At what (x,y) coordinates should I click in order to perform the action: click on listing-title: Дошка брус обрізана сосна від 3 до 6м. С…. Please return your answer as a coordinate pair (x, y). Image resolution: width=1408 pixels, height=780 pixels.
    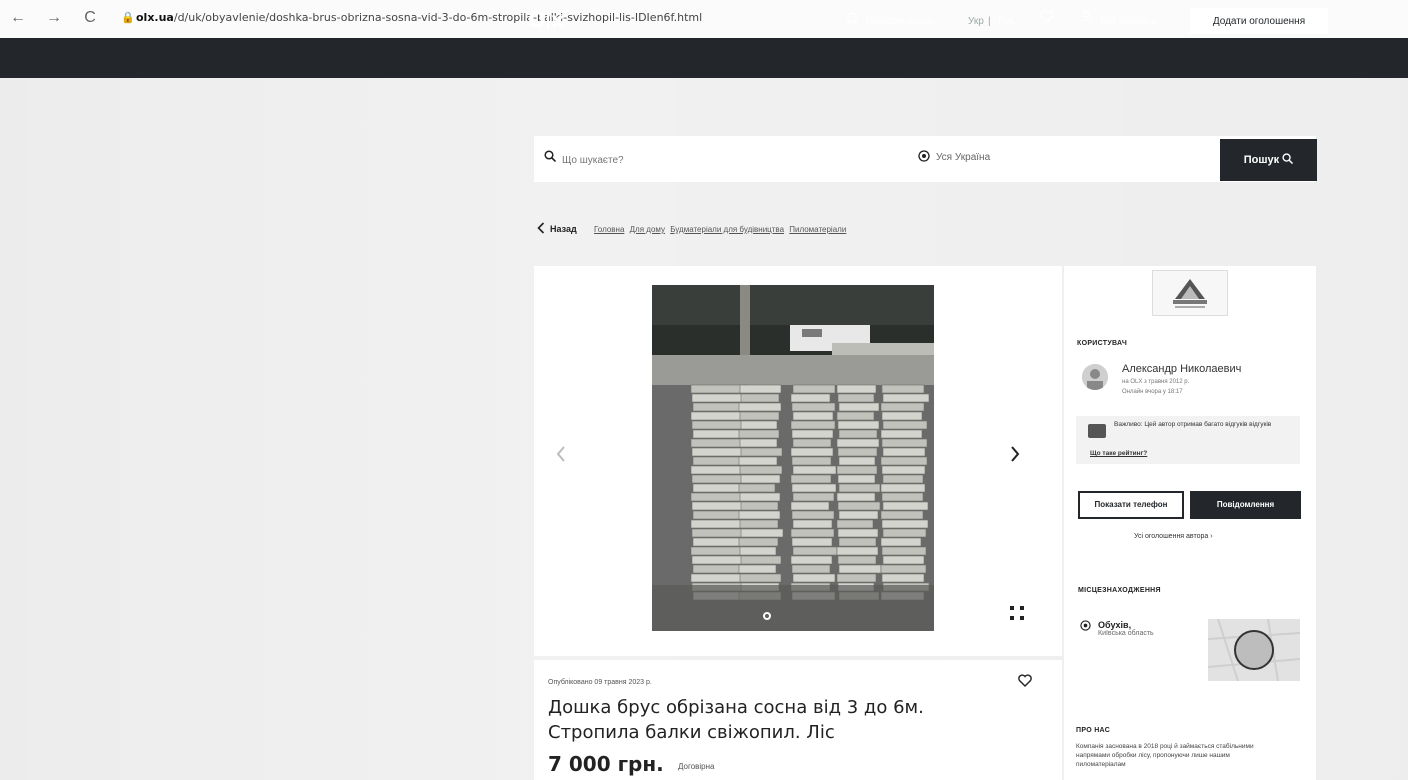
    Looking at the image, I should click on (736, 720).